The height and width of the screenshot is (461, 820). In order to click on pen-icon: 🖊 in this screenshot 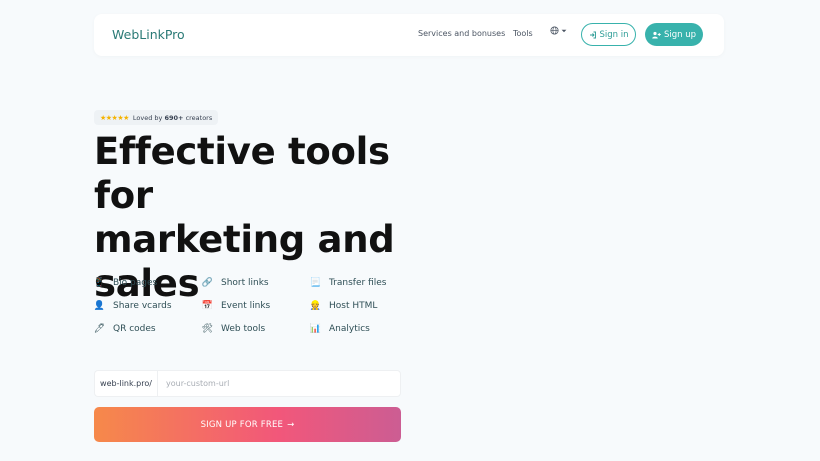, I will do `click(99, 328)`.